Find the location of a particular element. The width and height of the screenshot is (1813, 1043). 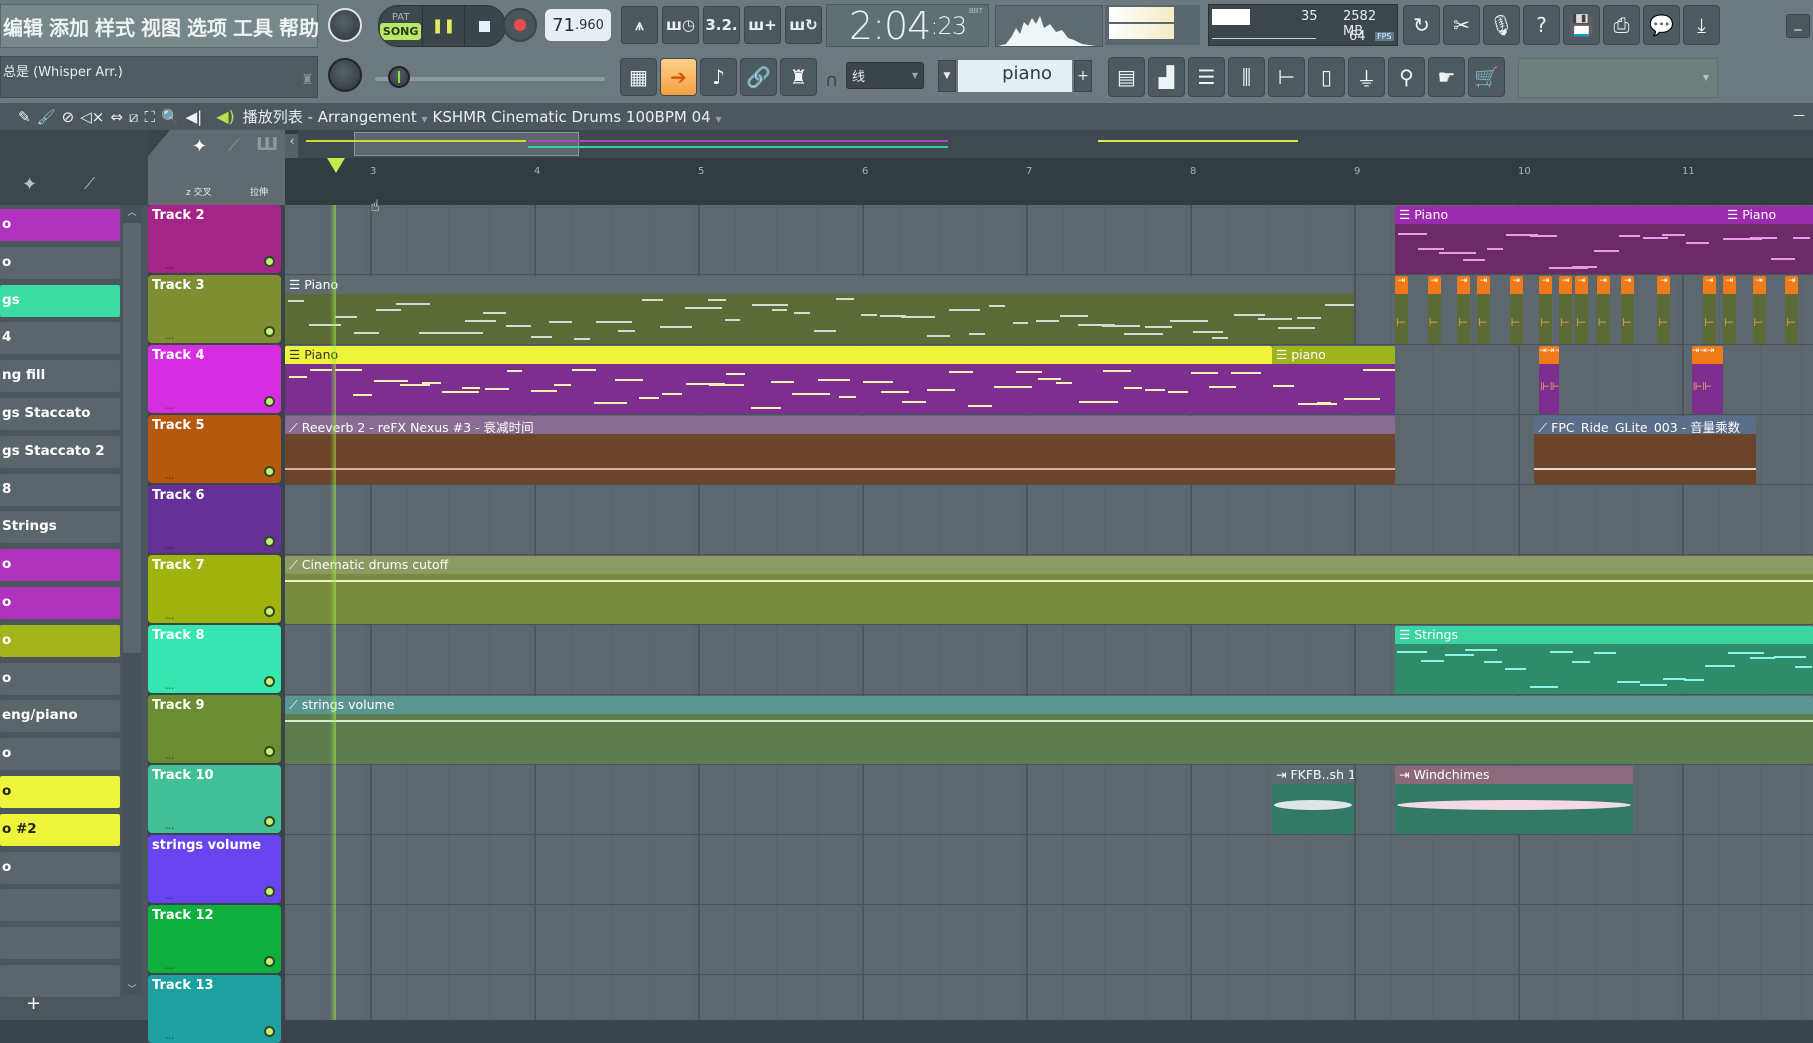

minimize-button: _ is located at coordinates (1798, 26).